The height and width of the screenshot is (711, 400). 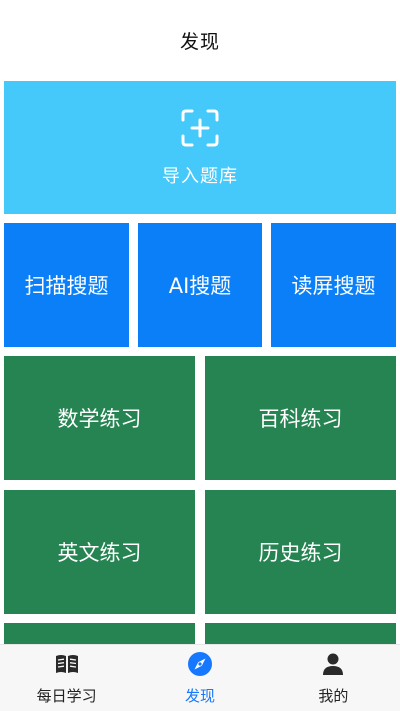 I want to click on ai-search-label: AI搜题, so click(x=200, y=286).